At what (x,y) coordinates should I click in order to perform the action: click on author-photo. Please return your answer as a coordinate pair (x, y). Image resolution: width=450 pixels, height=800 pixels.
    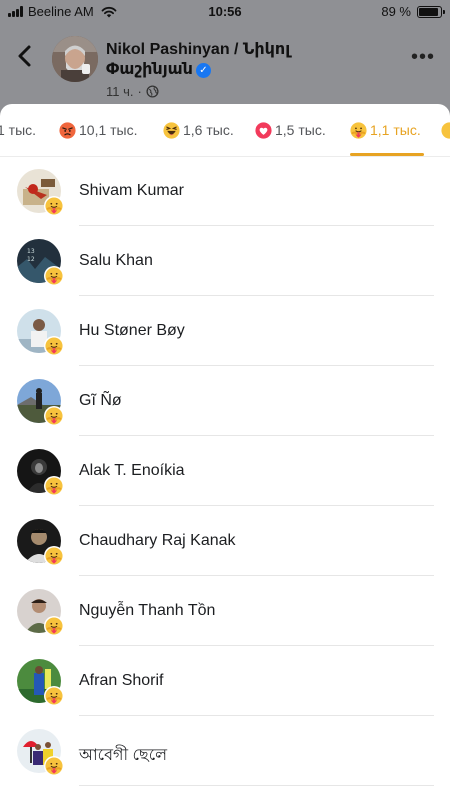
    Looking at the image, I should click on (75, 59).